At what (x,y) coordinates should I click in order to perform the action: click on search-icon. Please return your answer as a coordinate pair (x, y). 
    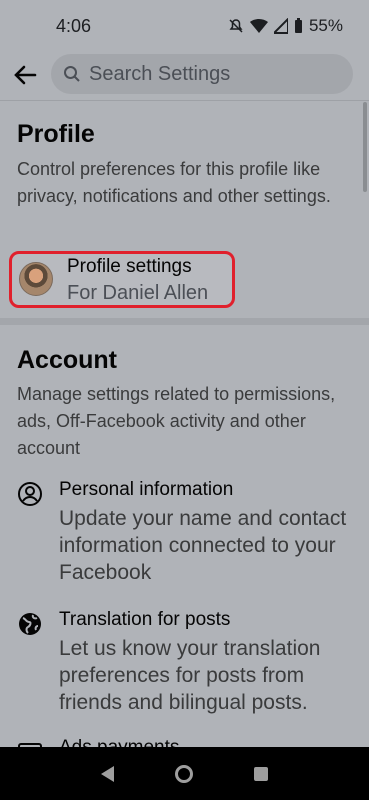
    Looking at the image, I should click on (72, 74).